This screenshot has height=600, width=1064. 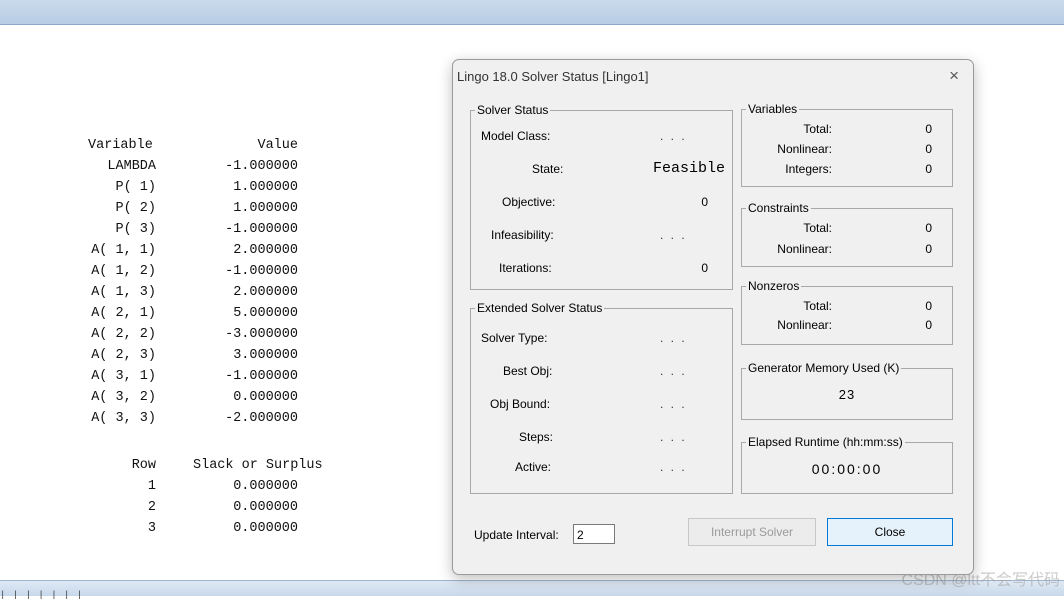 I want to click on best-obj-label: Best Obj:, so click(x=528, y=371).